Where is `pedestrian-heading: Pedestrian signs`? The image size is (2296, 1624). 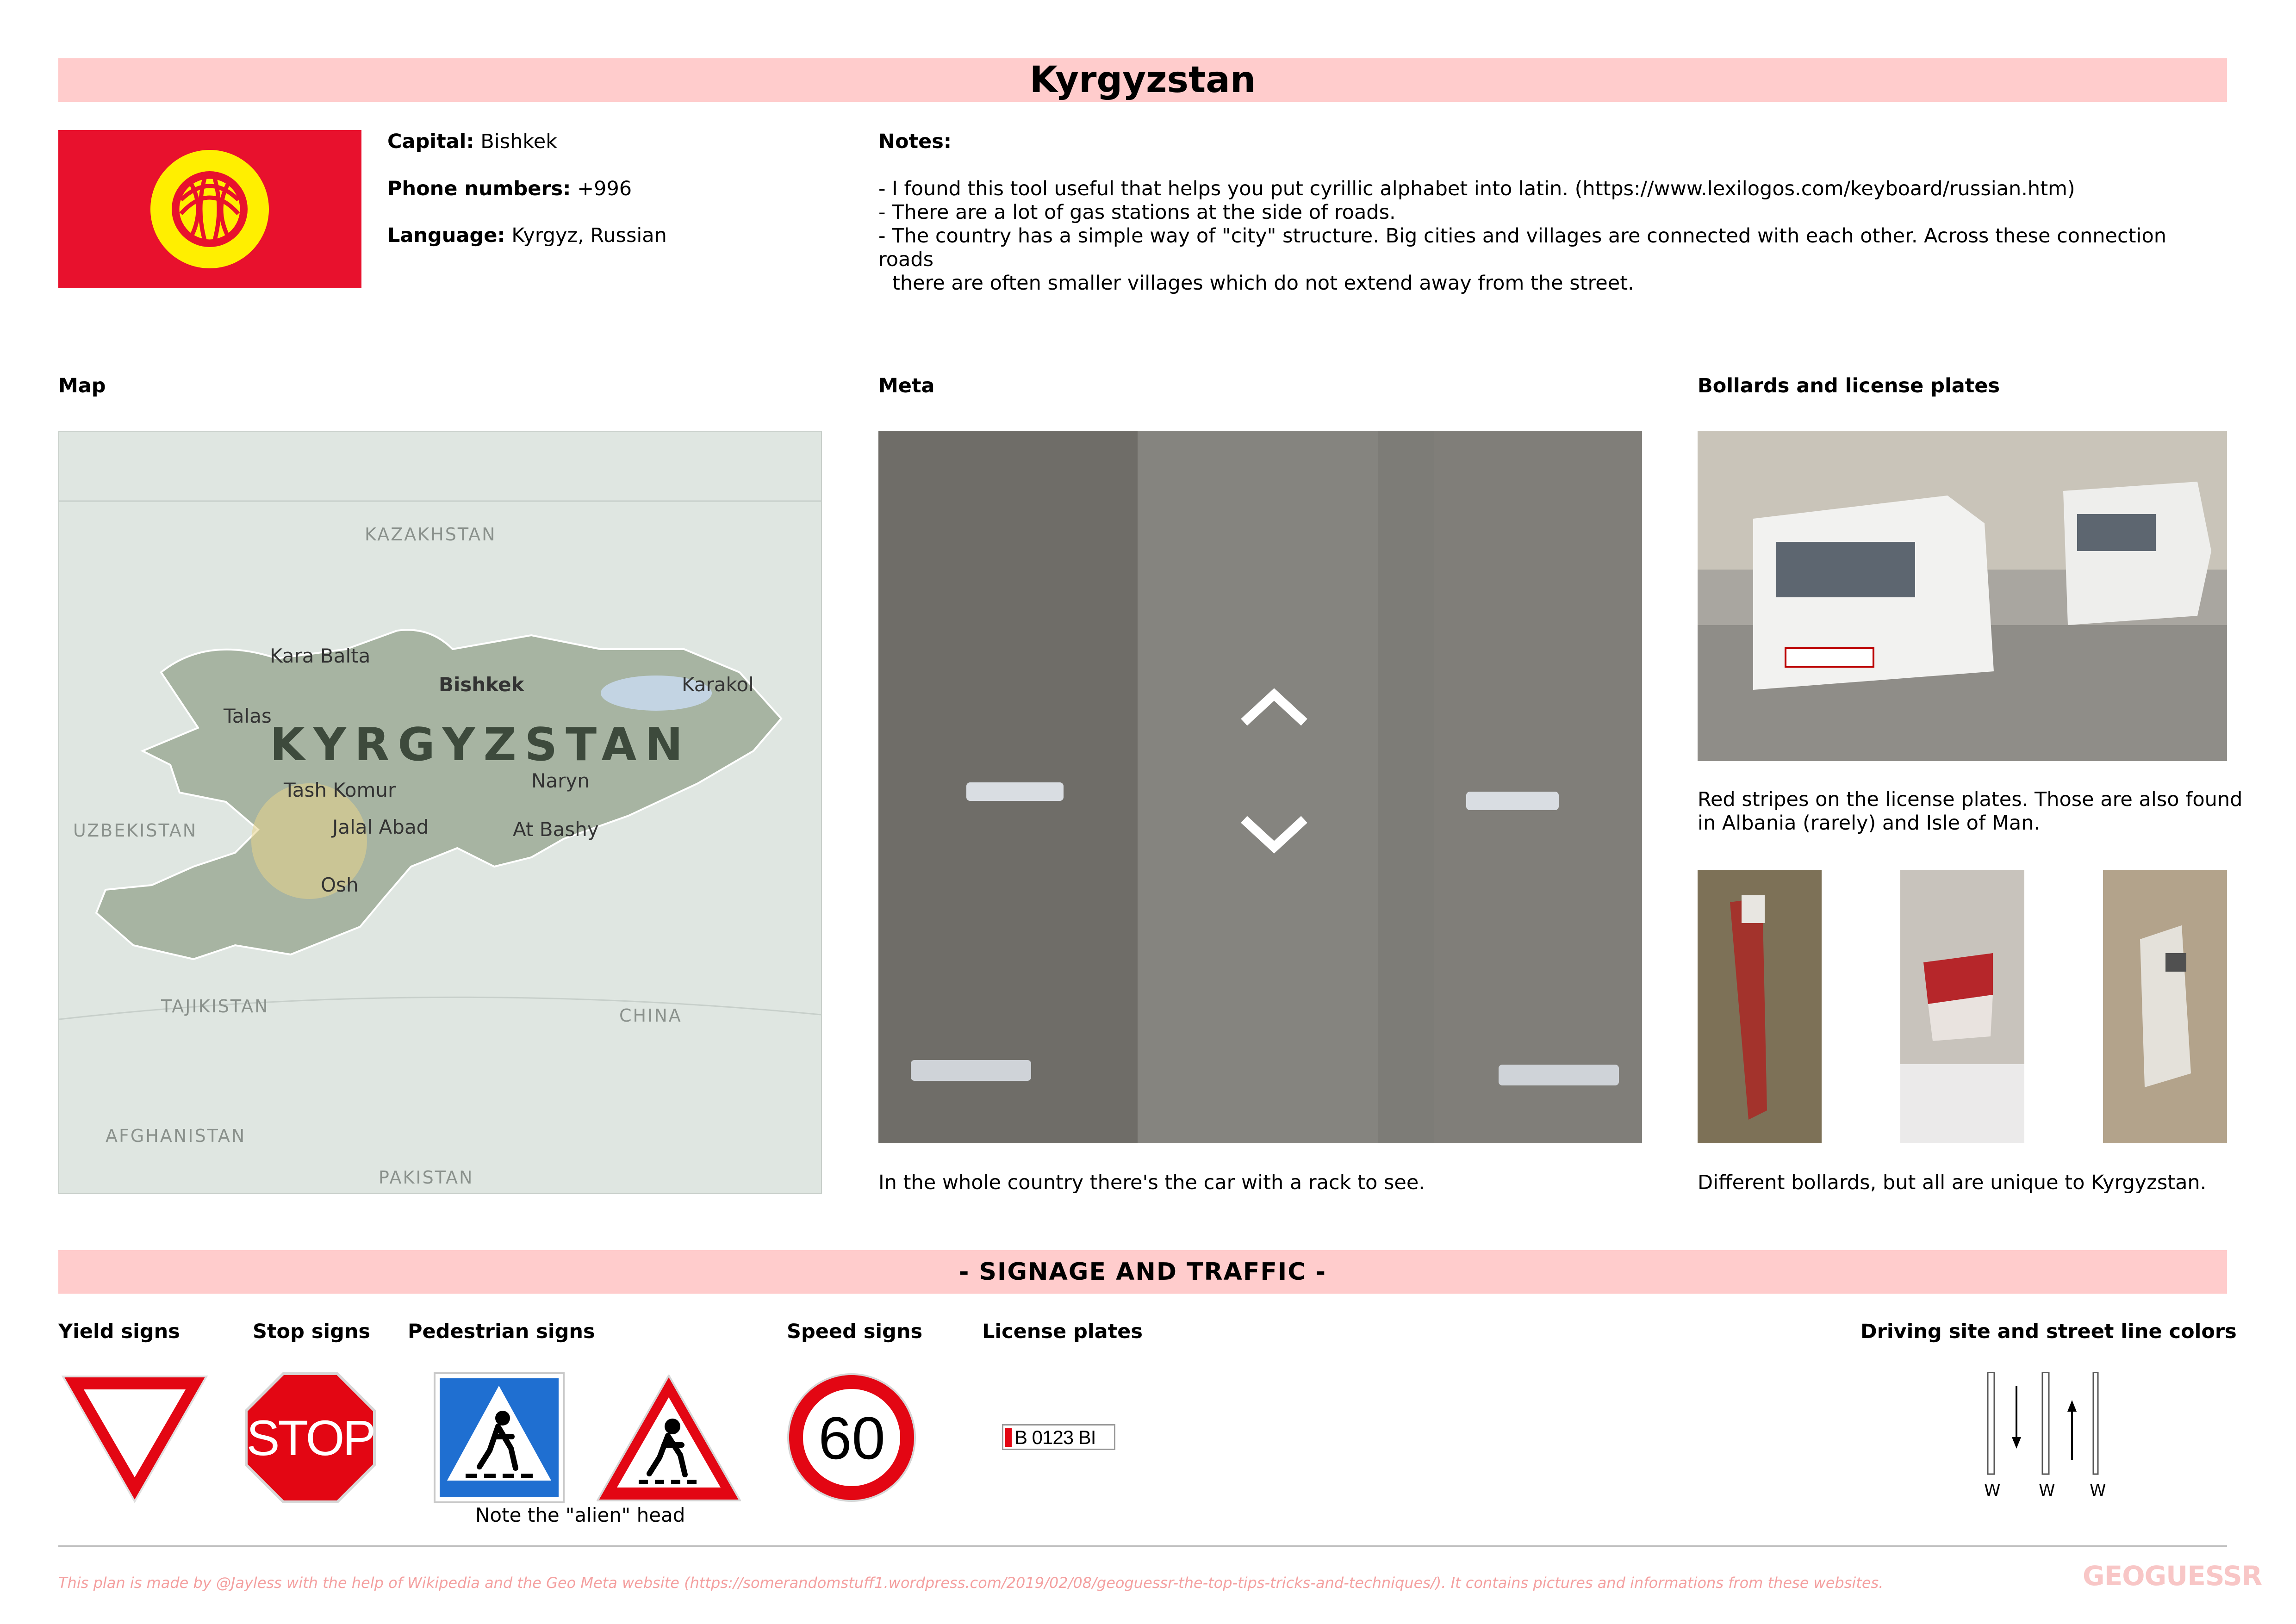
pedestrian-heading: Pedestrian signs is located at coordinates (501, 1331).